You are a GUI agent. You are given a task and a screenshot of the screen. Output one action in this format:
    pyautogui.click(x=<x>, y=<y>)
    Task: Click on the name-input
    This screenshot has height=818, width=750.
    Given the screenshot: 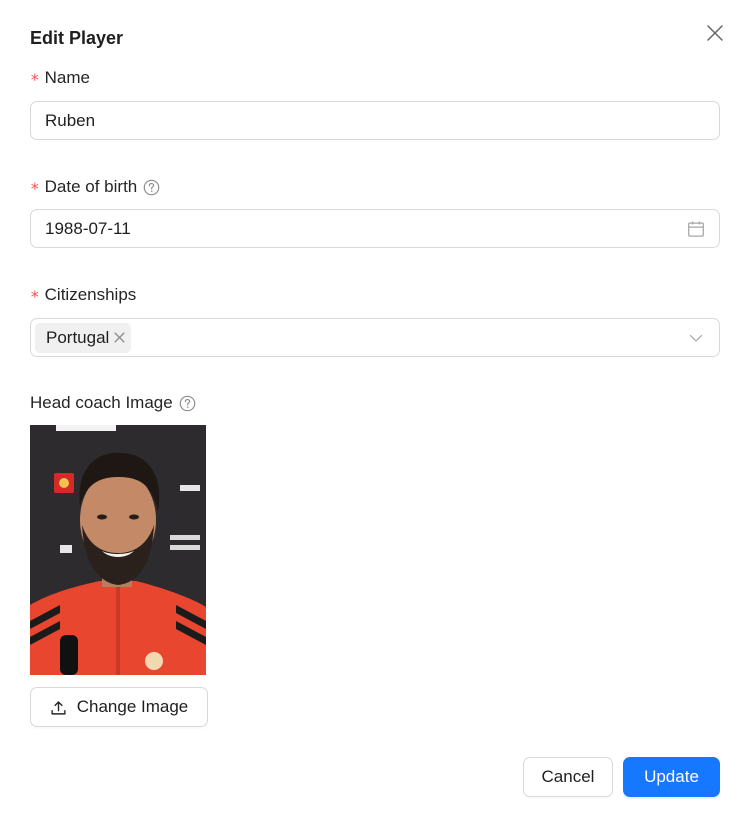 What is the action you would take?
    pyautogui.click(x=375, y=120)
    